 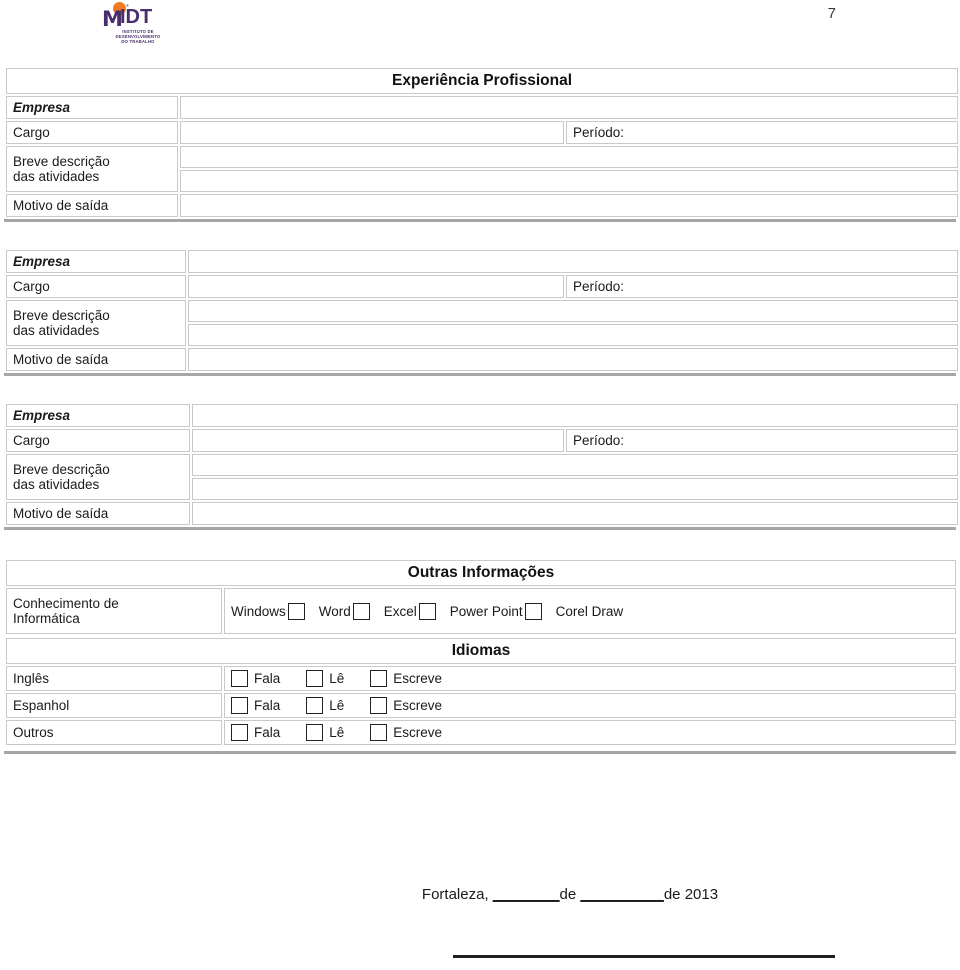 I want to click on languages-section-title: Idiomas, so click(x=481, y=651).